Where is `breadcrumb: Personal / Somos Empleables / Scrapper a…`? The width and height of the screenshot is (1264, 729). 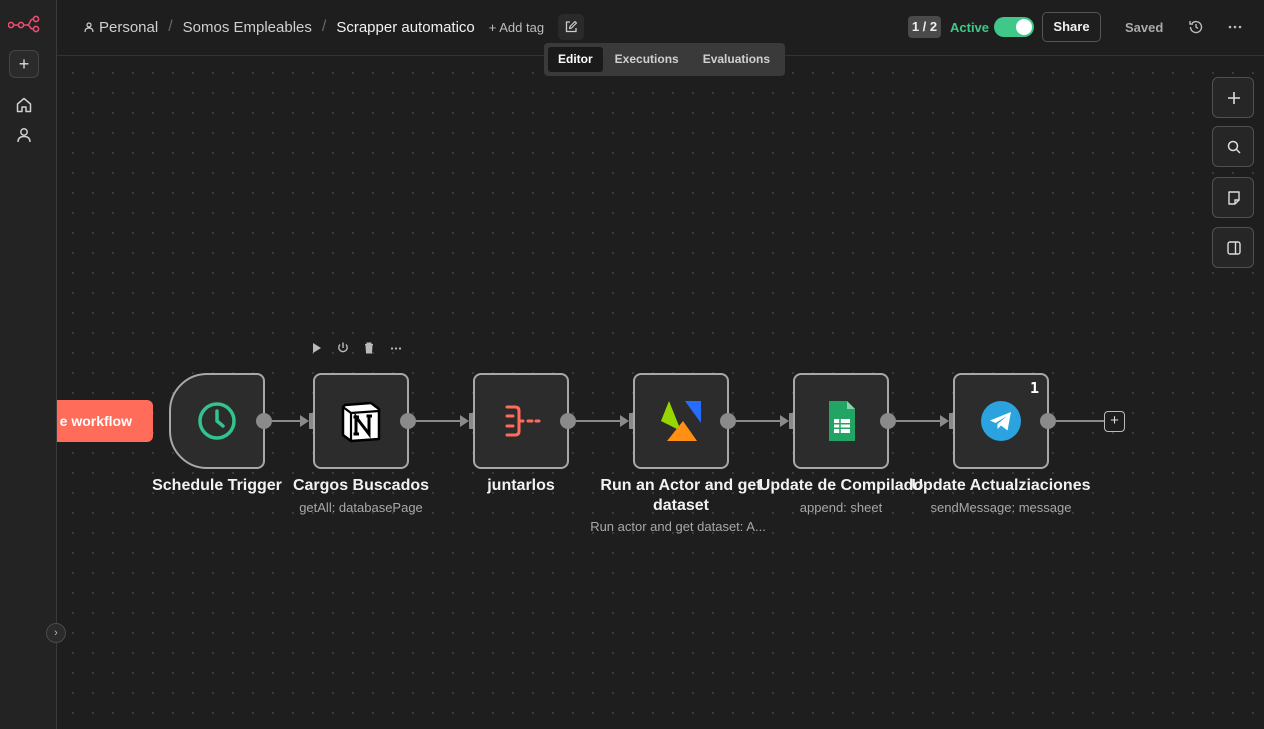
breadcrumb: Personal / Somos Empleables / Scrapper a… is located at coordinates (313, 27).